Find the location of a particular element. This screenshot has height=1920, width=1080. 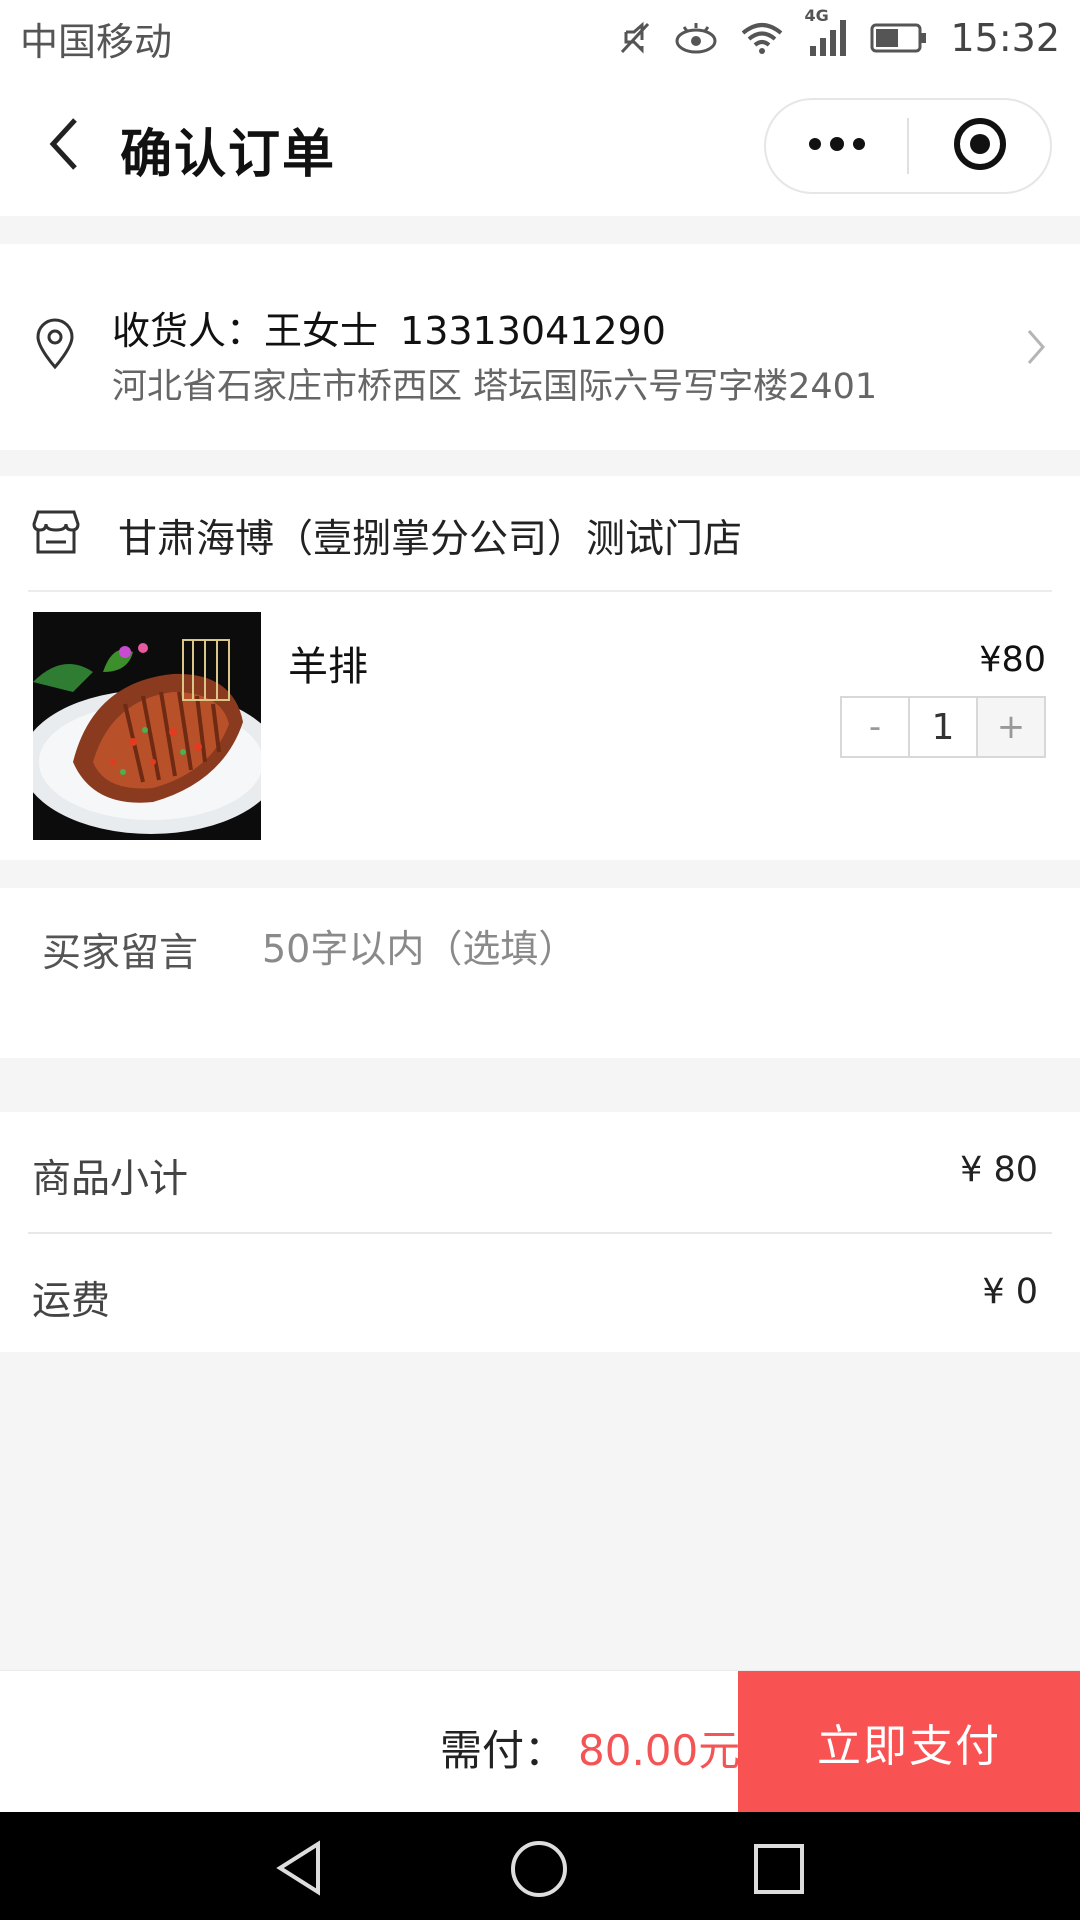

price-summary-card: 商品小计 ¥ 80 运费 ¥ 0 is located at coordinates (540, 1232).